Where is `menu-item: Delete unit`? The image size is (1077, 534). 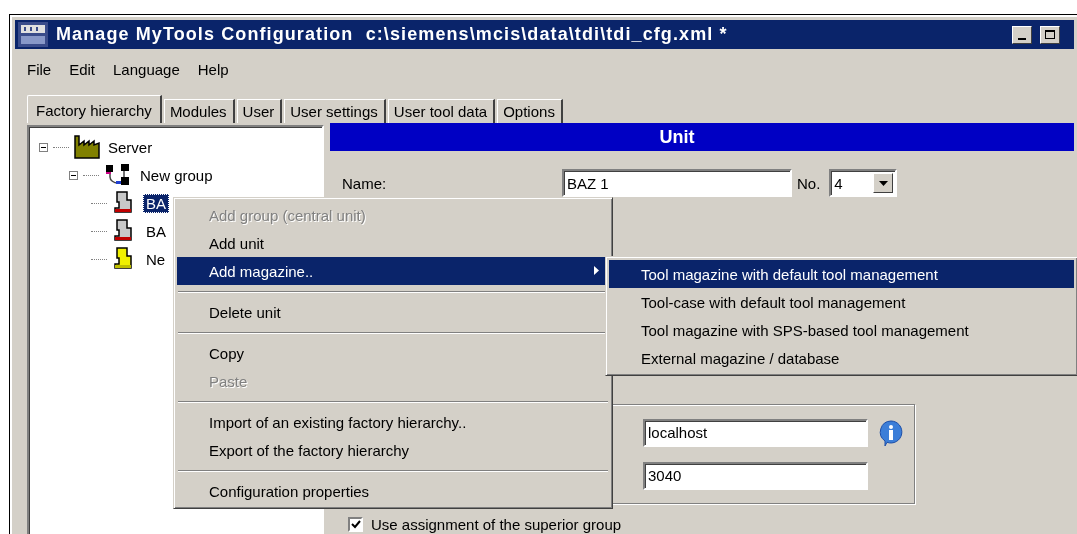 menu-item: Delete unit is located at coordinates (393, 312).